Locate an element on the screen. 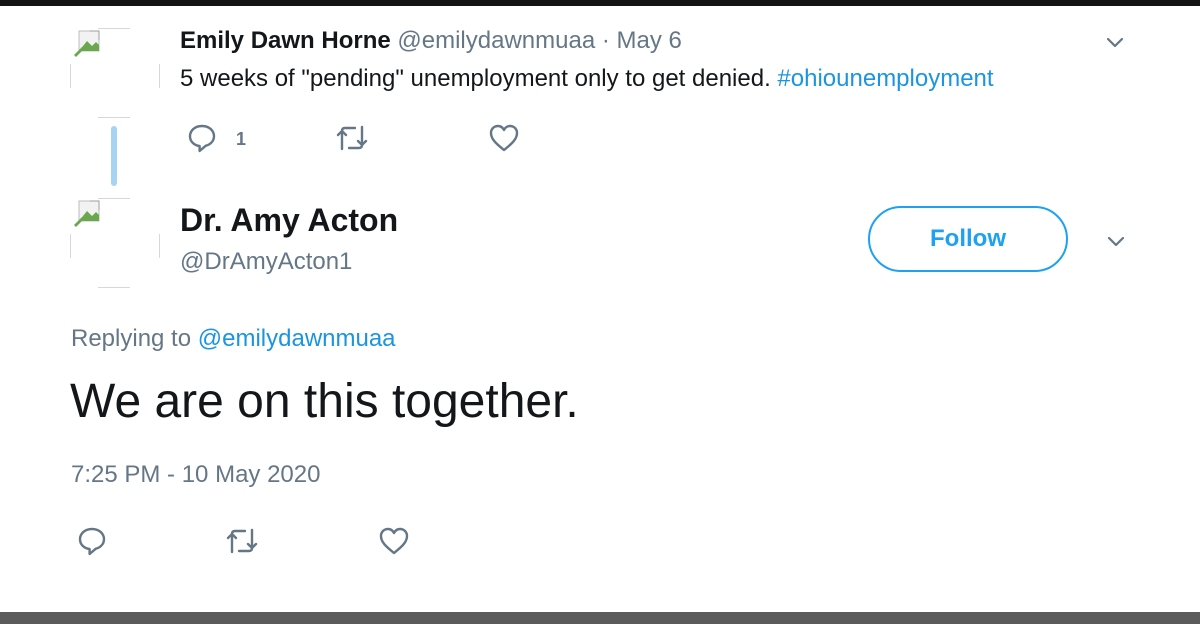  tweet-header: Emily Dawn Horne @emilydawnmuaa · May 6 is located at coordinates (431, 41).